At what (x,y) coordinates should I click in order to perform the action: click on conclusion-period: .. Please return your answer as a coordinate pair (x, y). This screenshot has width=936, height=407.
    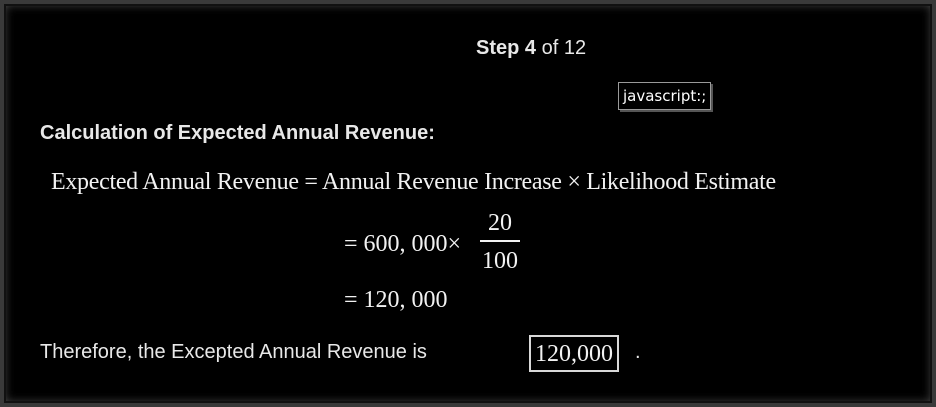
    Looking at the image, I should click on (638, 352).